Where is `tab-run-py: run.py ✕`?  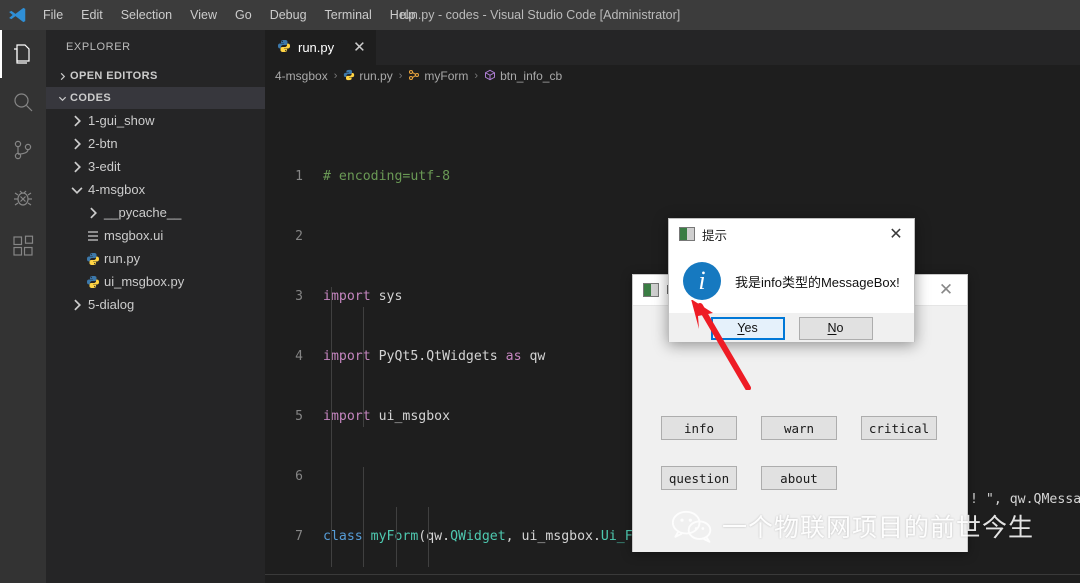
tab-run-py: run.py ✕ is located at coordinates (321, 47).